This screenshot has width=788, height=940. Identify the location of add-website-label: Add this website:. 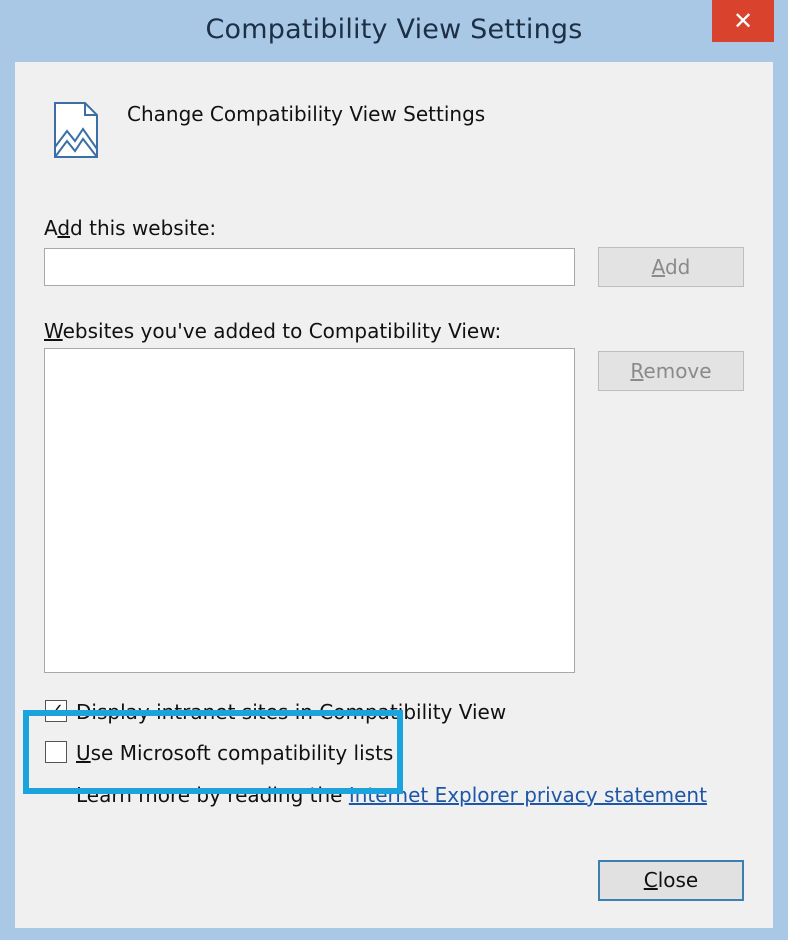
(130, 228).